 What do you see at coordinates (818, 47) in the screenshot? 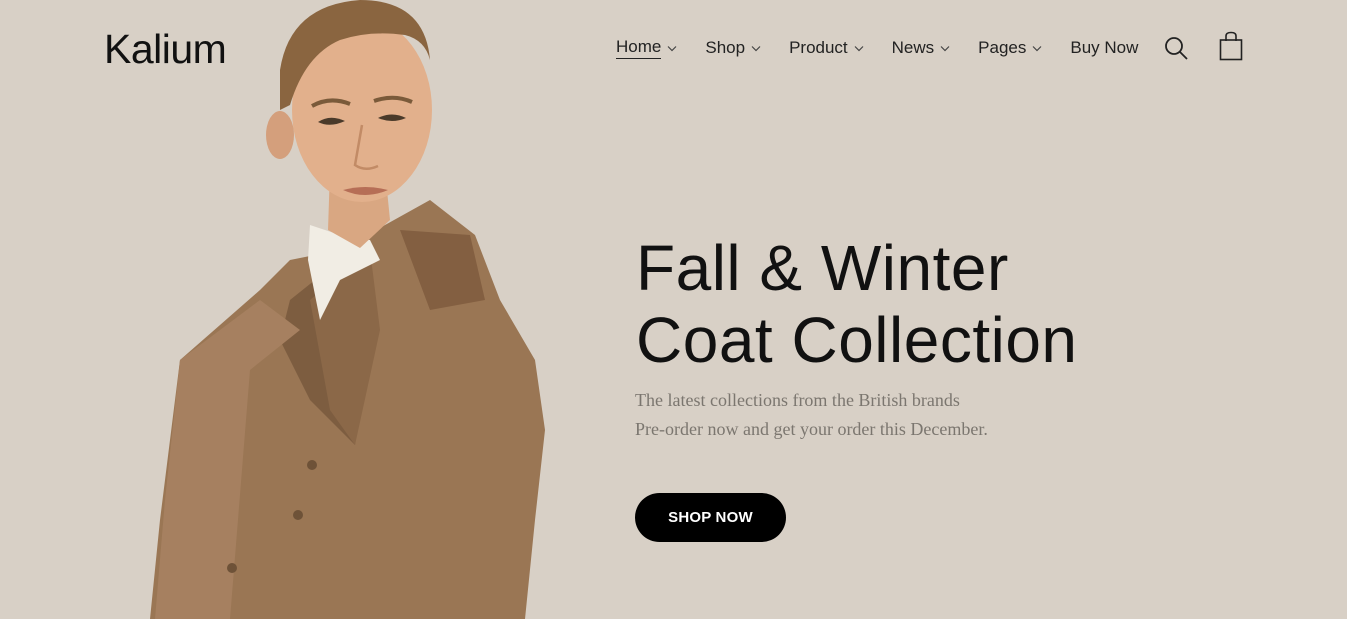
I see `nav-item-label: Product` at bounding box center [818, 47].